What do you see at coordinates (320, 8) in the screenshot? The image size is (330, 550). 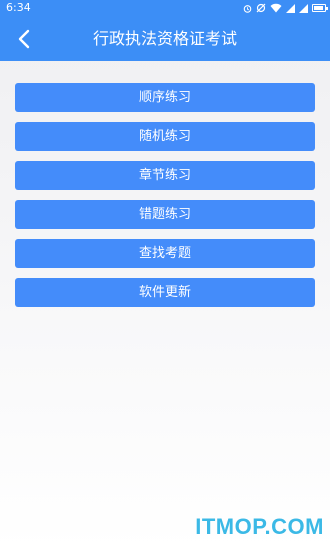 I see `battery-icon` at bounding box center [320, 8].